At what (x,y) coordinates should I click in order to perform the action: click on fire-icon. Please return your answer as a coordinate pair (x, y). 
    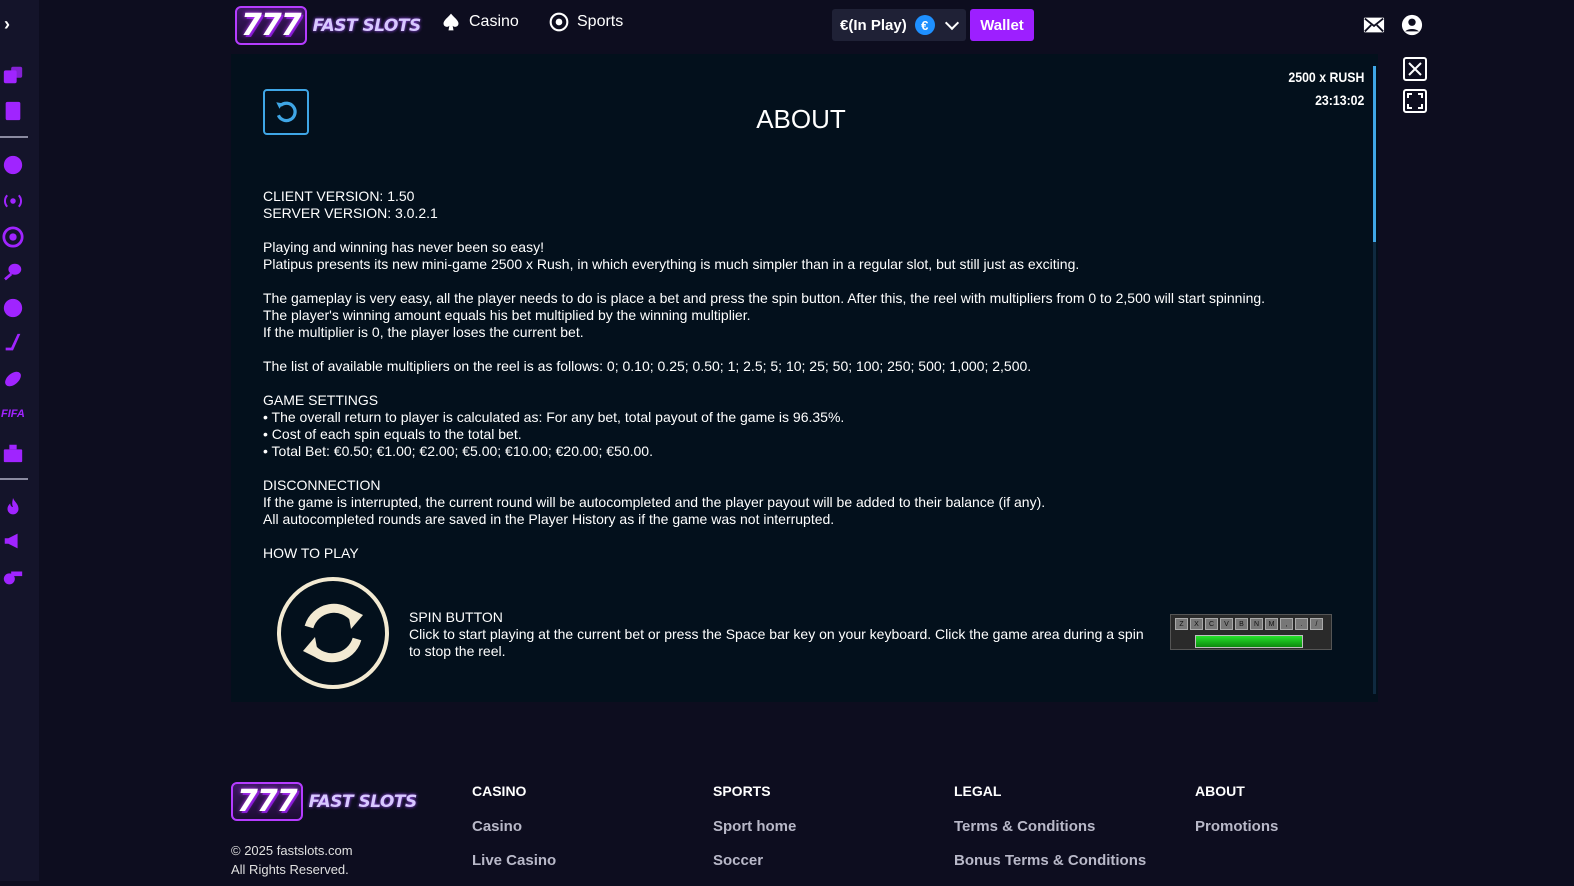
    Looking at the image, I should click on (13, 507).